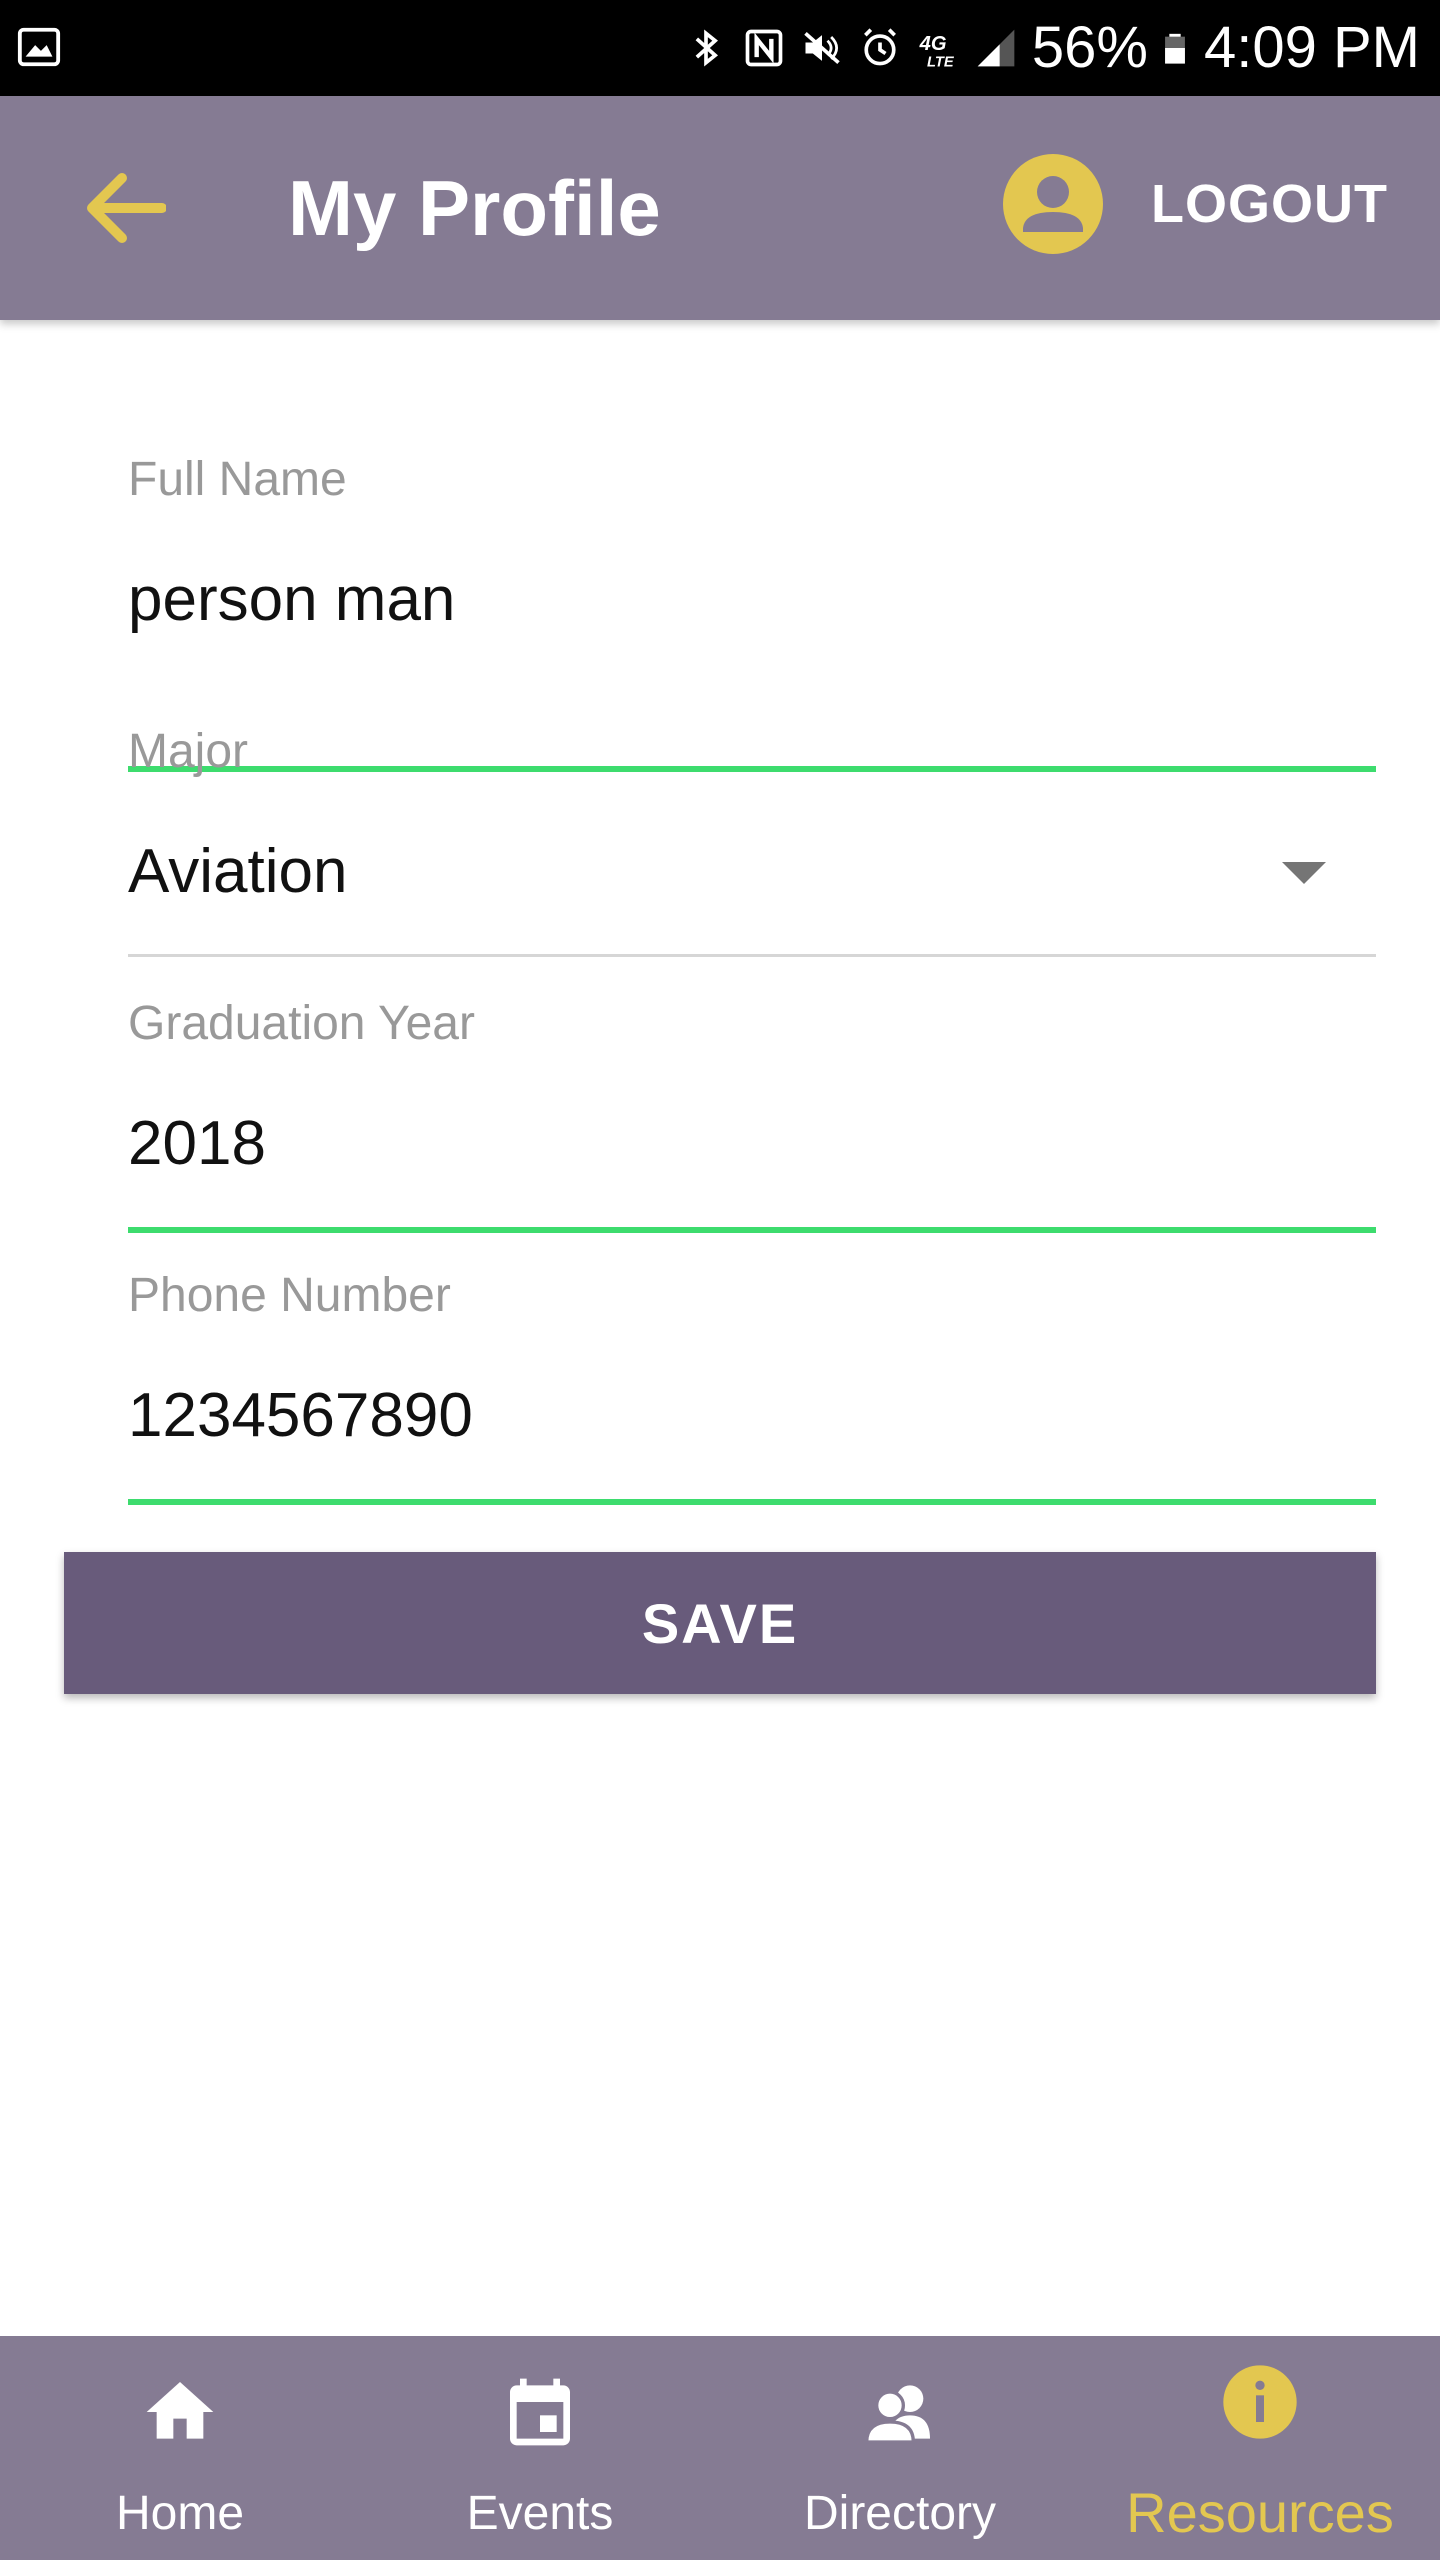 Image resolution: width=1440 pixels, height=2560 pixels. What do you see at coordinates (300, 1415) in the screenshot?
I see `phone-number-input: 1234567890` at bounding box center [300, 1415].